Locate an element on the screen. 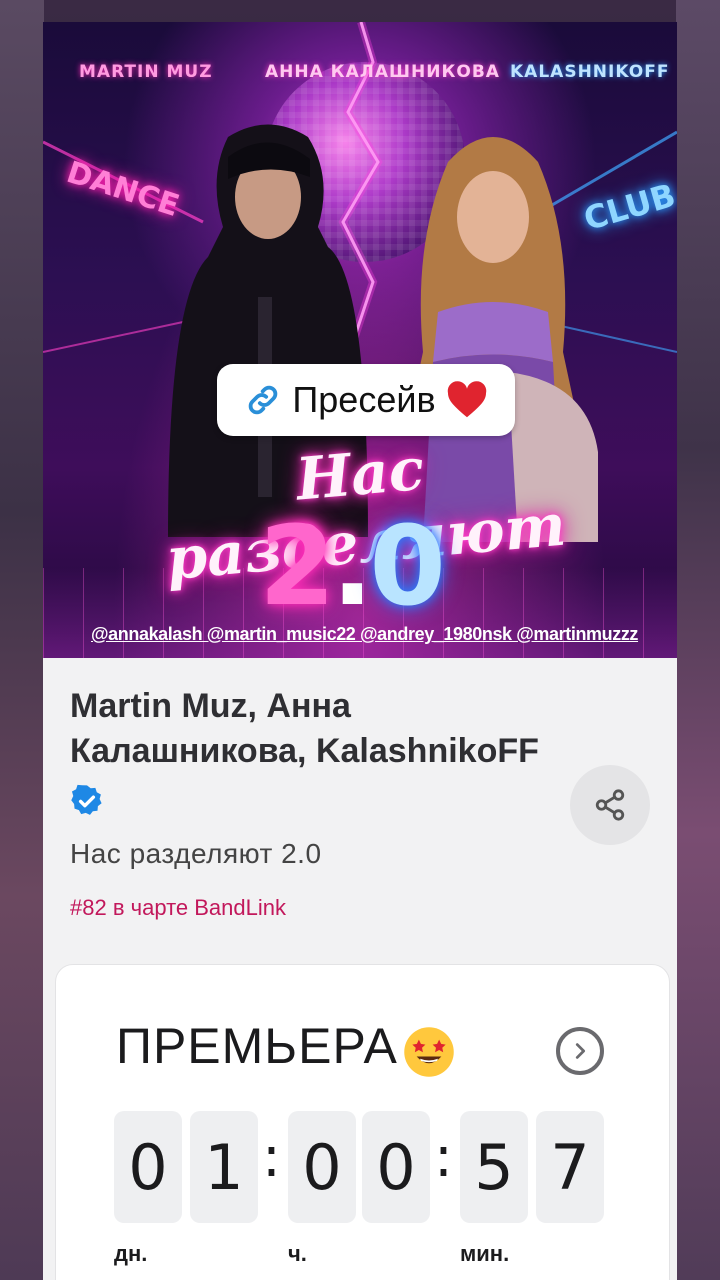 The width and height of the screenshot is (720, 1280). countdown-digit-4: 0 is located at coordinates (396, 1167).